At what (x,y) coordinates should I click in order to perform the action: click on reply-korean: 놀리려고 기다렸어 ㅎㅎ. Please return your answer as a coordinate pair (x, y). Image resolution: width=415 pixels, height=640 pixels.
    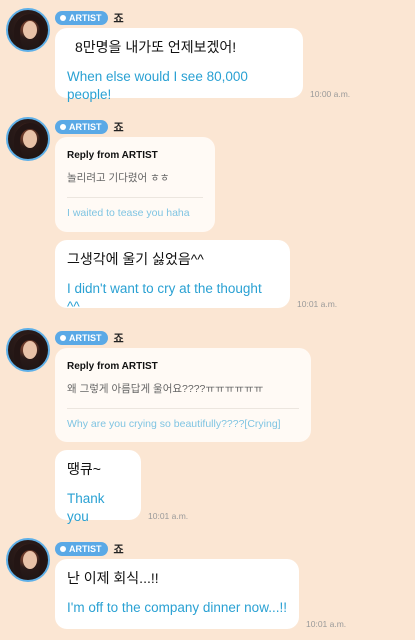
    Looking at the image, I should click on (118, 178).